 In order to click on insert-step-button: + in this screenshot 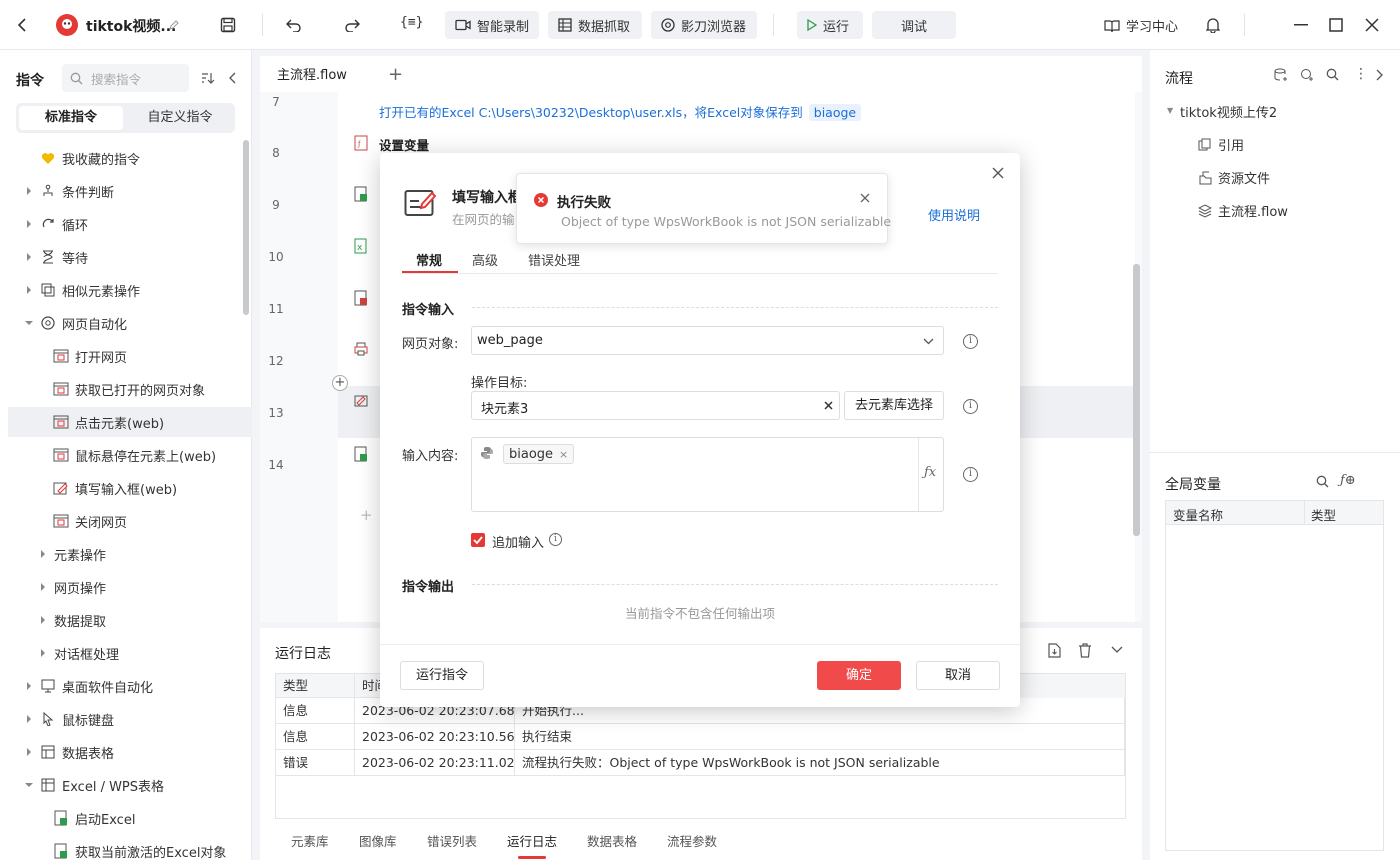, I will do `click(340, 383)`.